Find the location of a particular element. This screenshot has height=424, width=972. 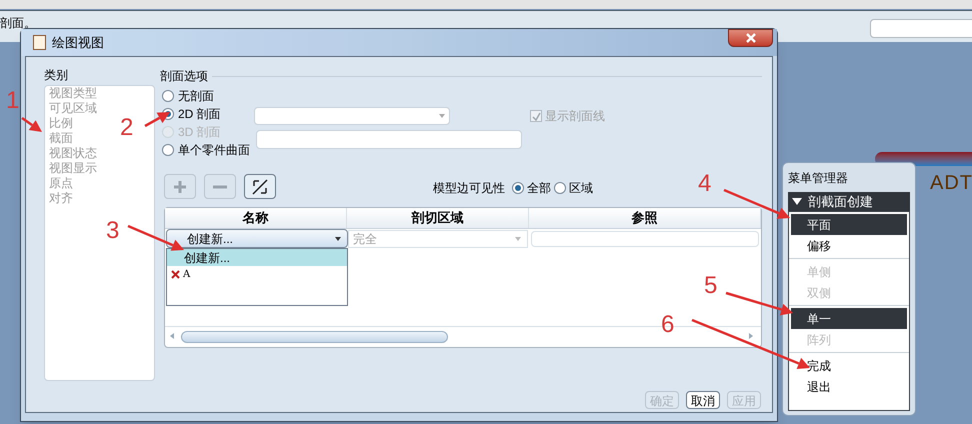

category-item: 可见区域 is located at coordinates (73, 108).